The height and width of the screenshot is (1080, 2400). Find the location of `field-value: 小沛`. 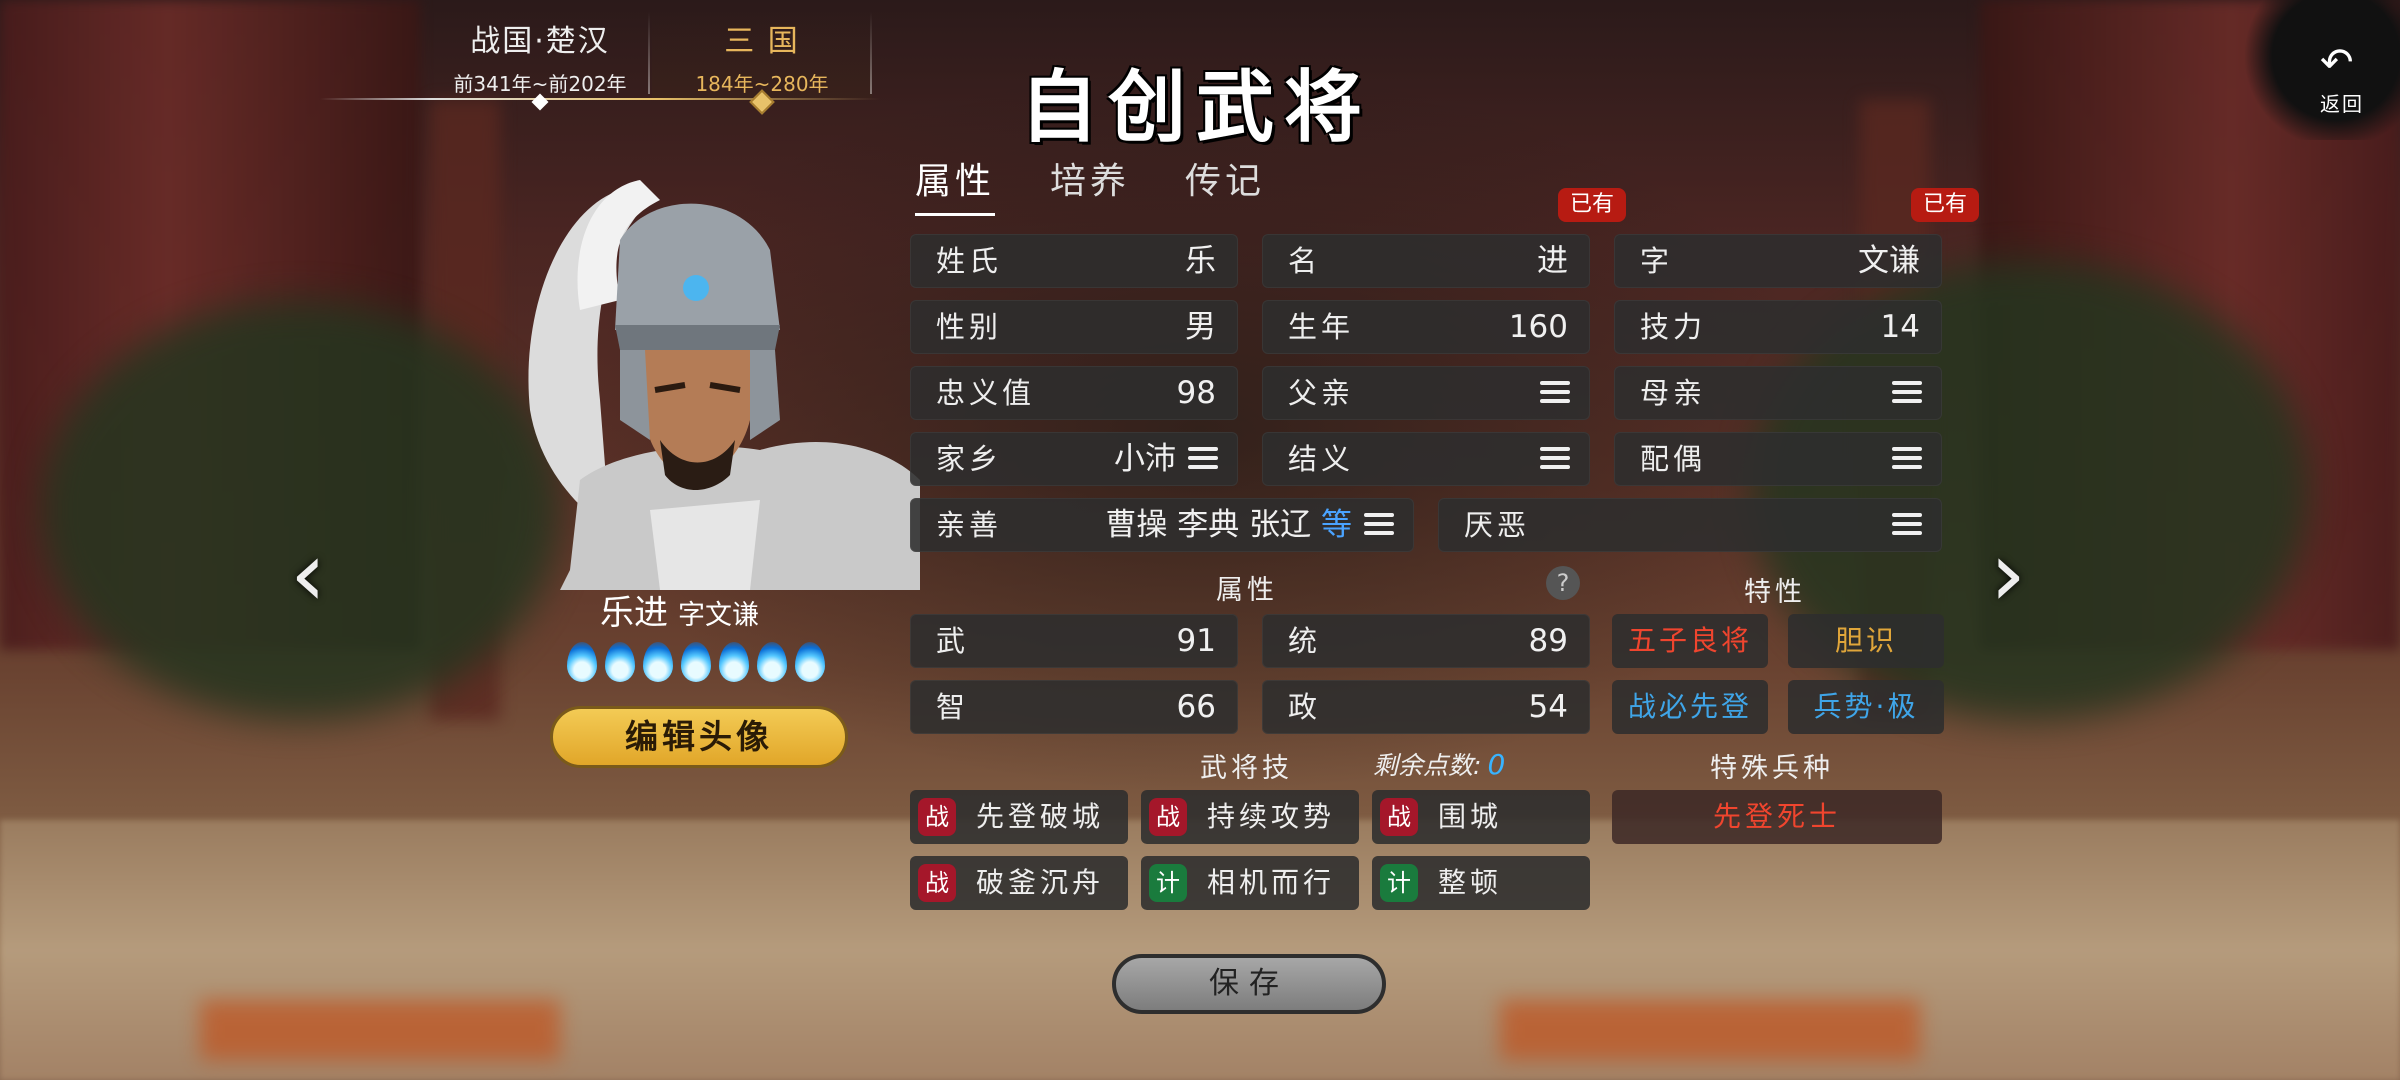

field-value: 小沛 is located at coordinates (1145, 459).